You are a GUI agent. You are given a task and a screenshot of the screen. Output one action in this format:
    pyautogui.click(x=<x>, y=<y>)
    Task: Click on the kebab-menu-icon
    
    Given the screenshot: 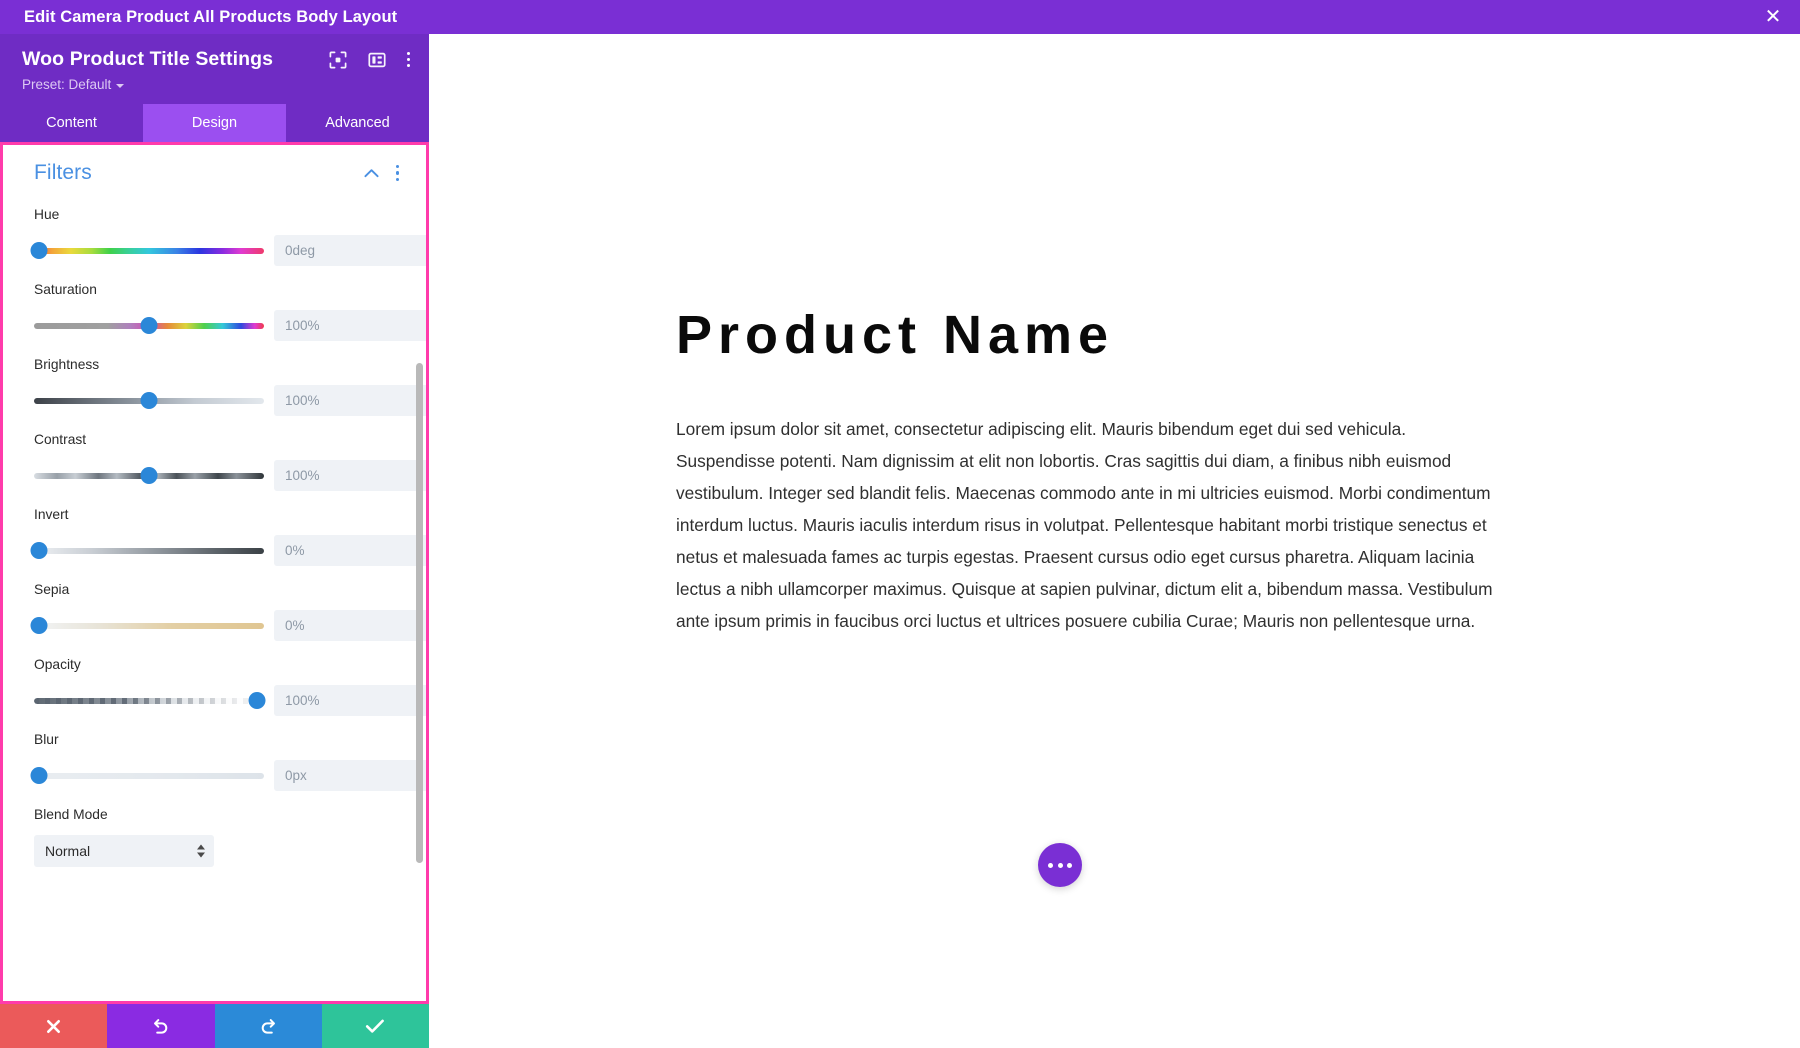 What is the action you would take?
    pyautogui.click(x=397, y=173)
    